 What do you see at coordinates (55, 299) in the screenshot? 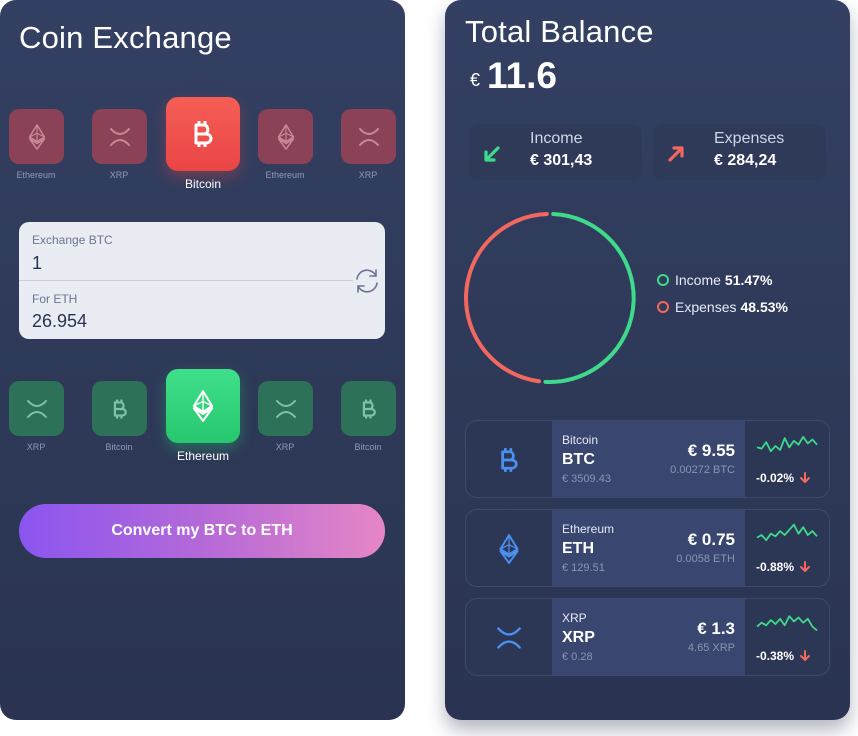
I see `for-label: For ETH` at bounding box center [55, 299].